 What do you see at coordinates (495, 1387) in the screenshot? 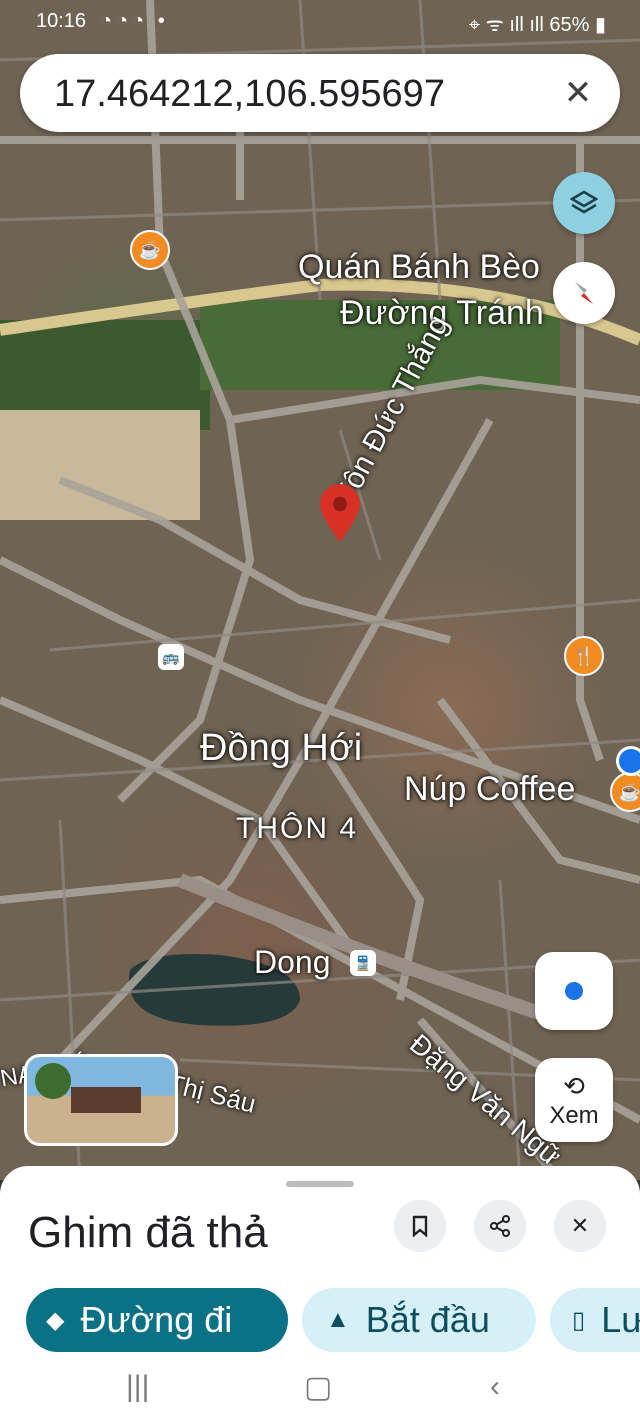
I see `back-icon: ‹` at bounding box center [495, 1387].